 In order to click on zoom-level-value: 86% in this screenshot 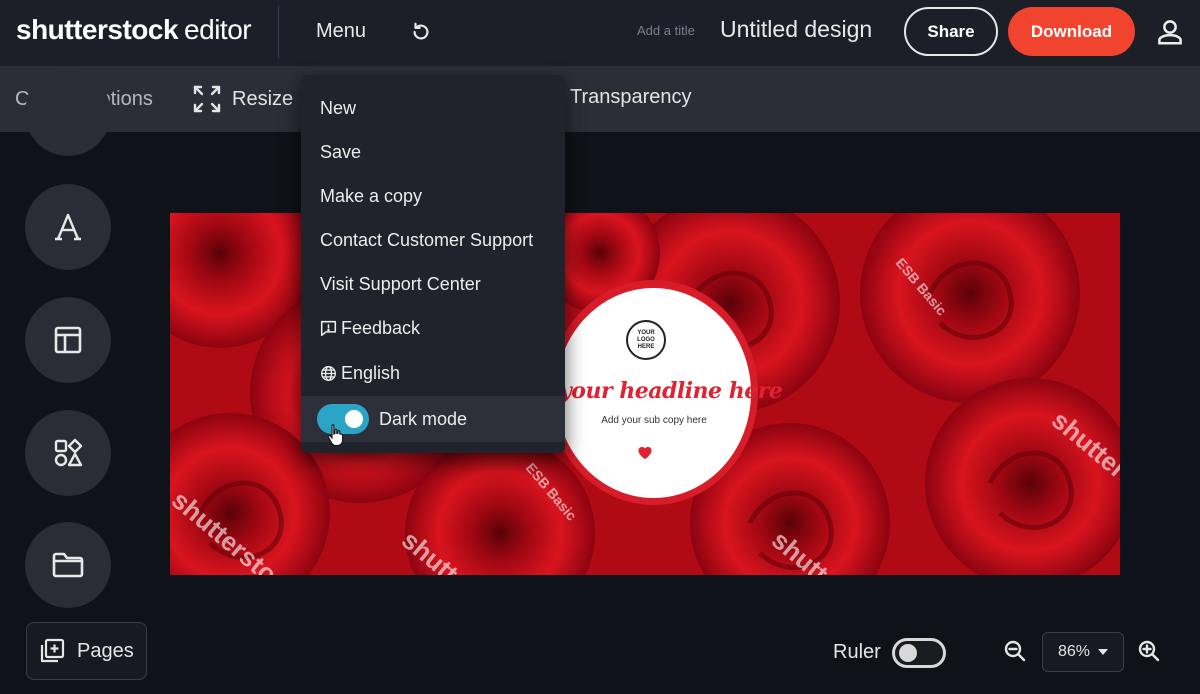, I will do `click(1074, 651)`.